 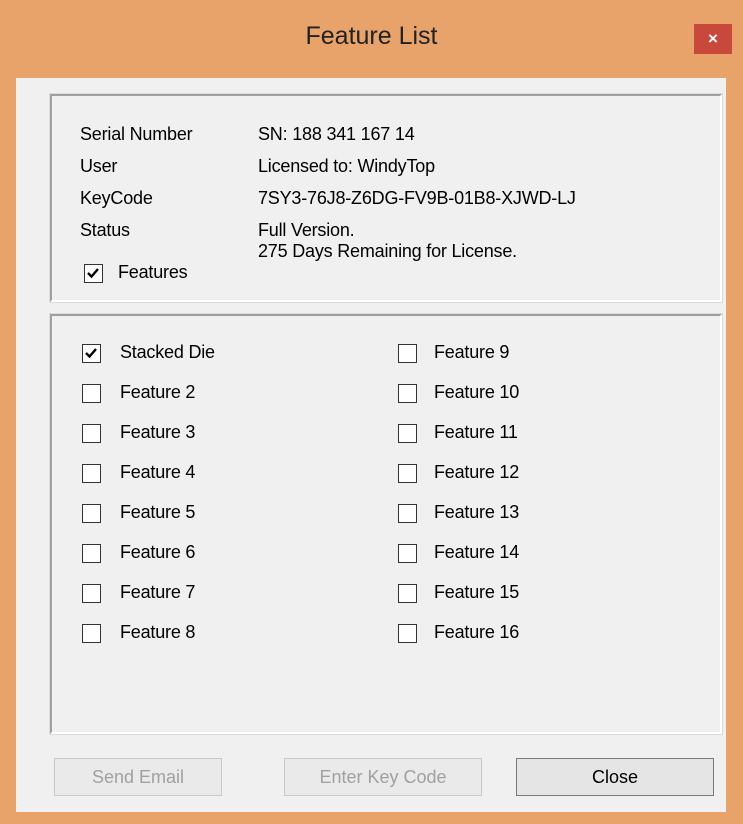 I want to click on feature-label: Feature 16, so click(x=477, y=632).